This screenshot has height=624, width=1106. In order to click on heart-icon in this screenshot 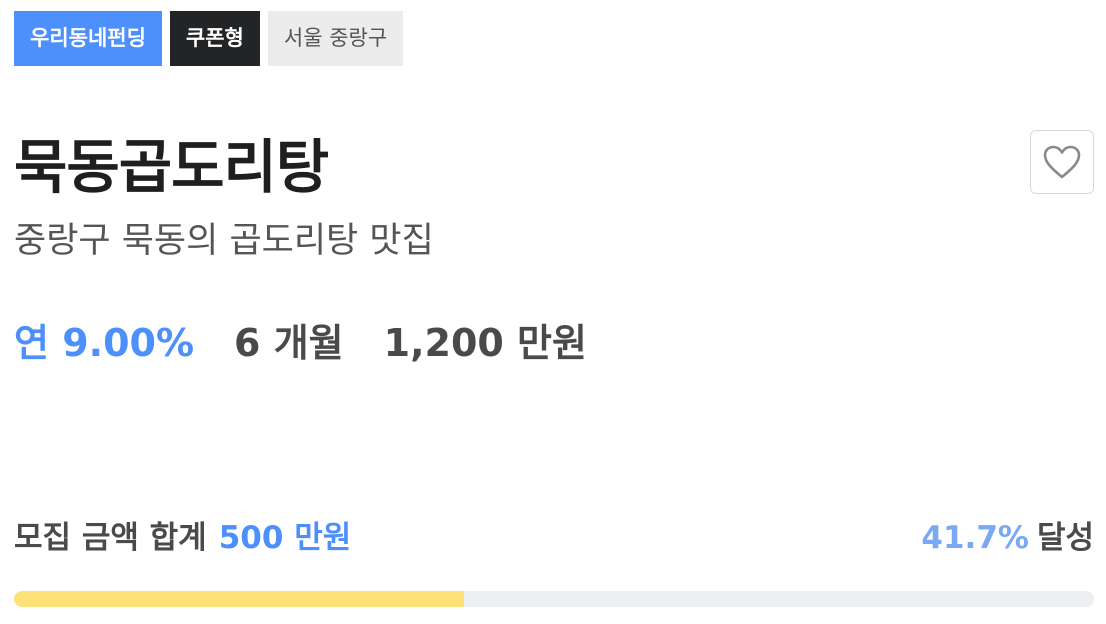, I will do `click(1062, 162)`.